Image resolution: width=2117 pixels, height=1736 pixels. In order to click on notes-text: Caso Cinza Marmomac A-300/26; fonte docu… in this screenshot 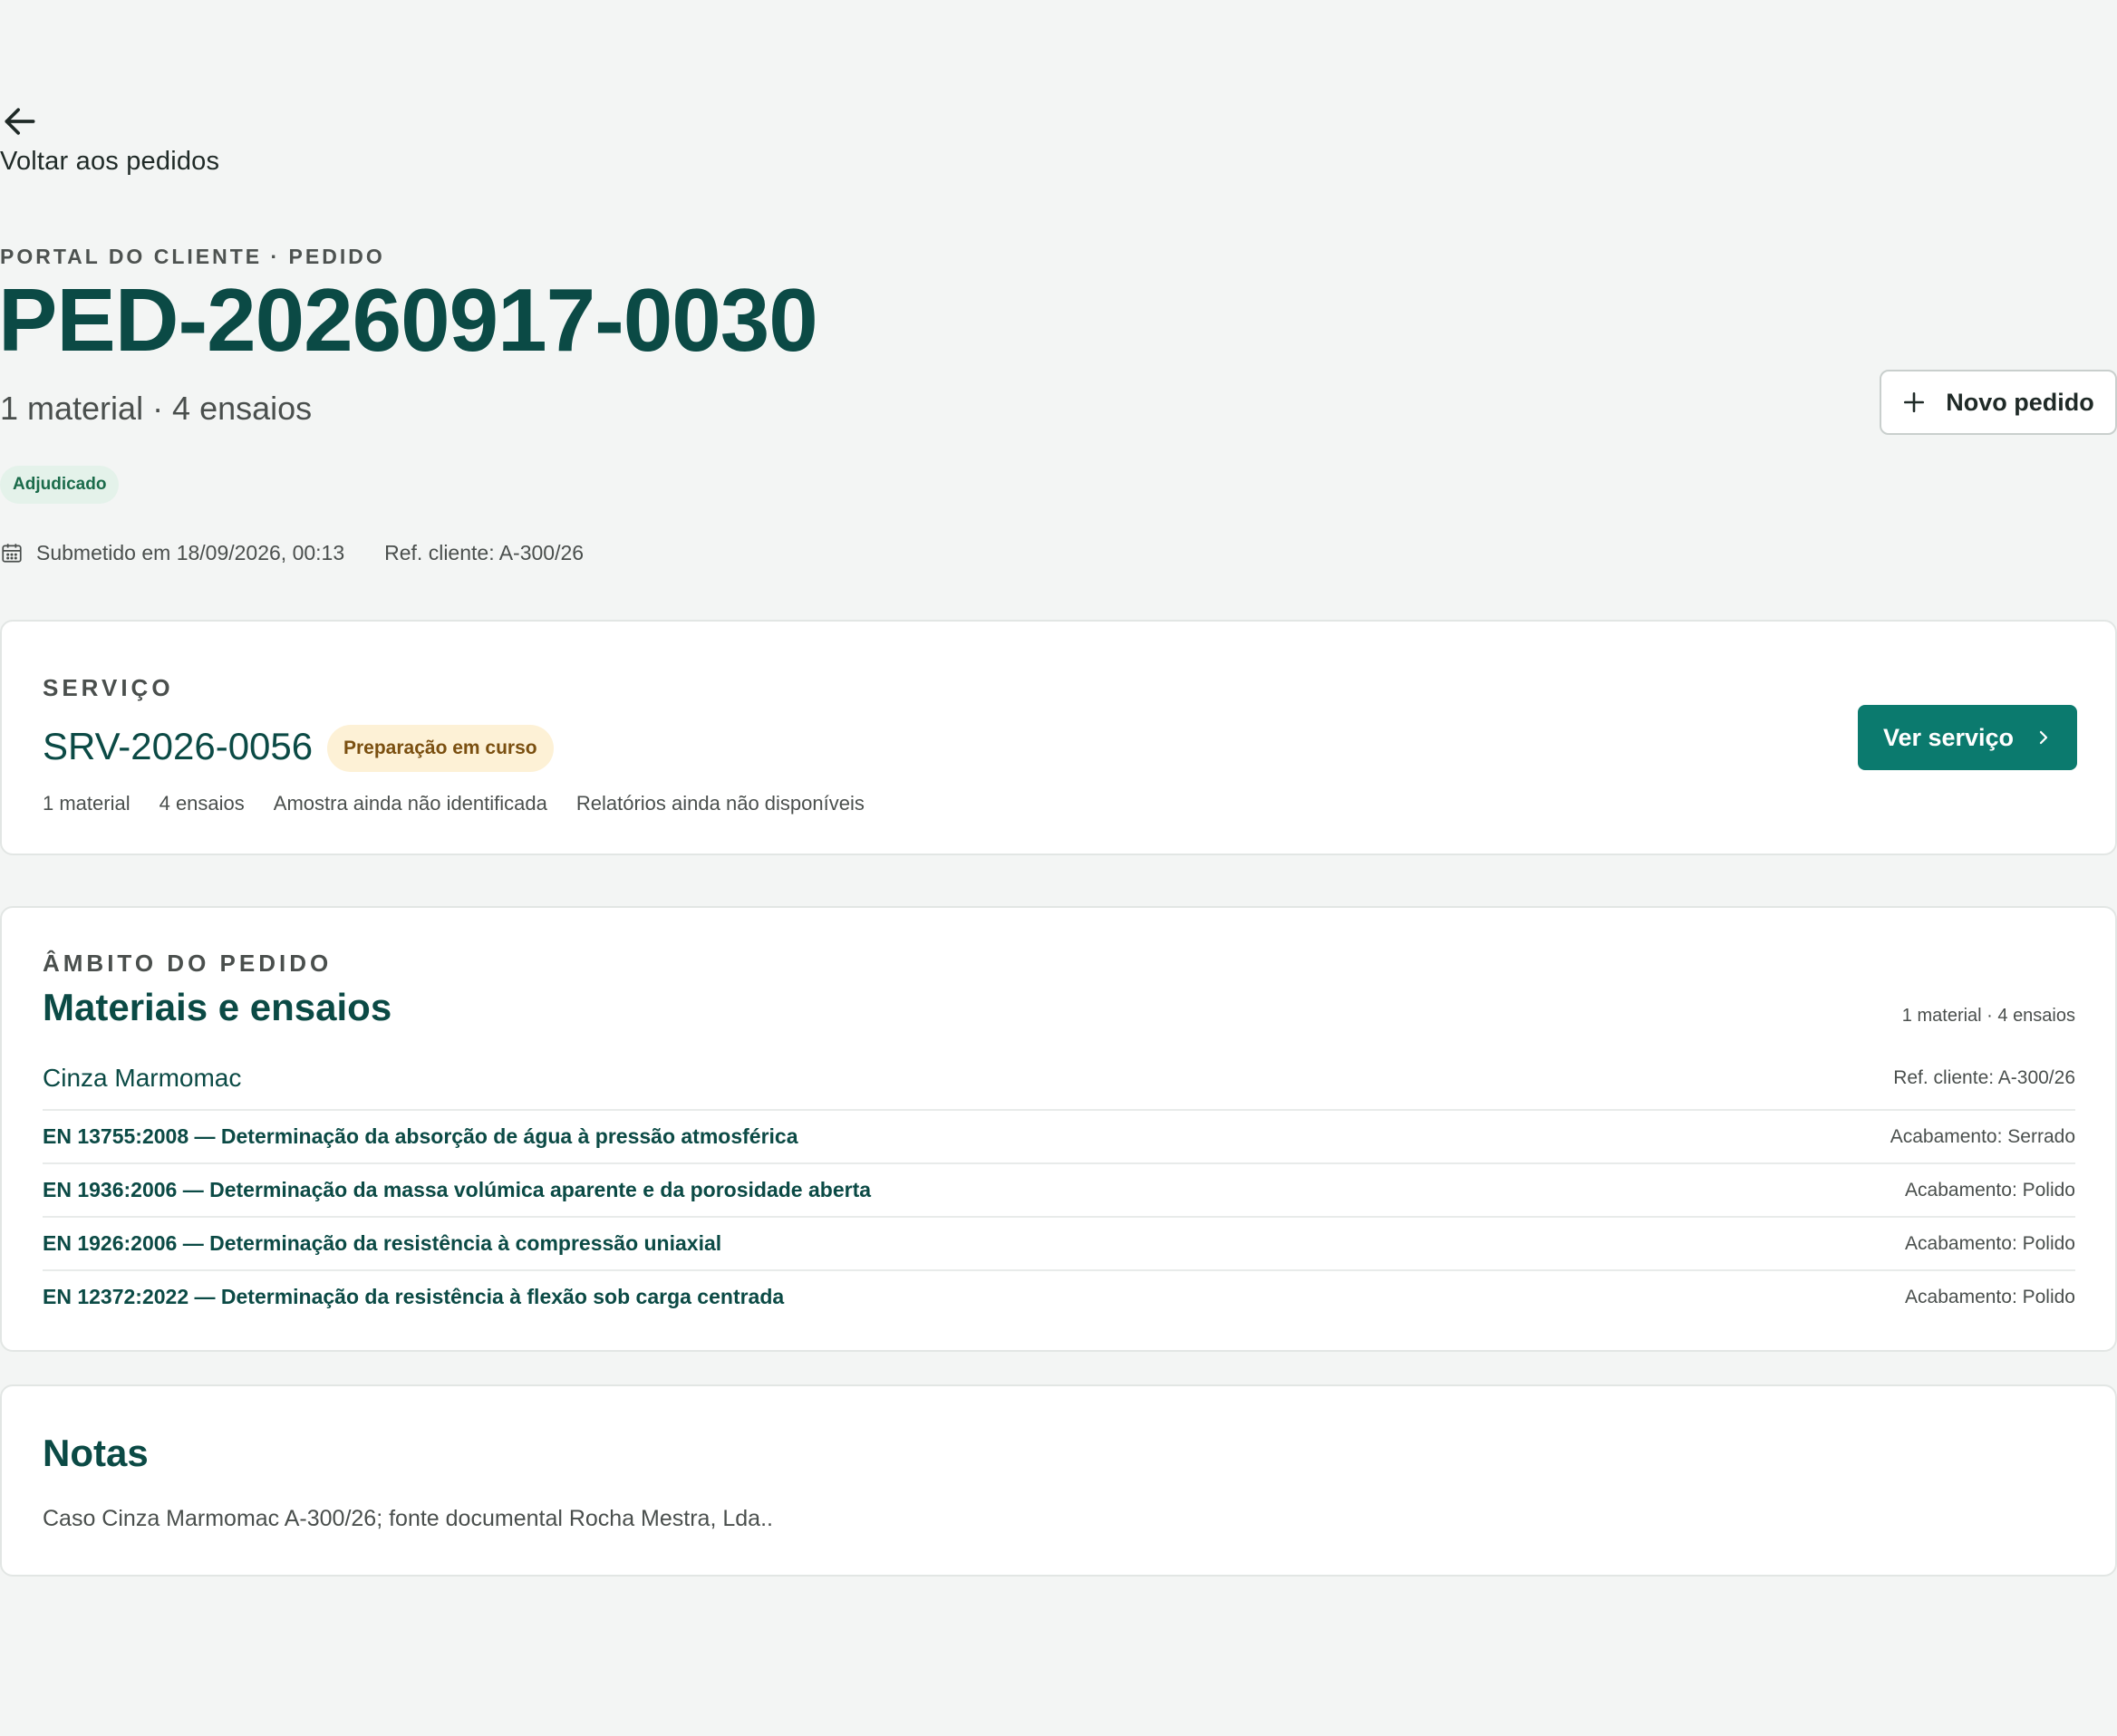, I will do `click(408, 1518)`.